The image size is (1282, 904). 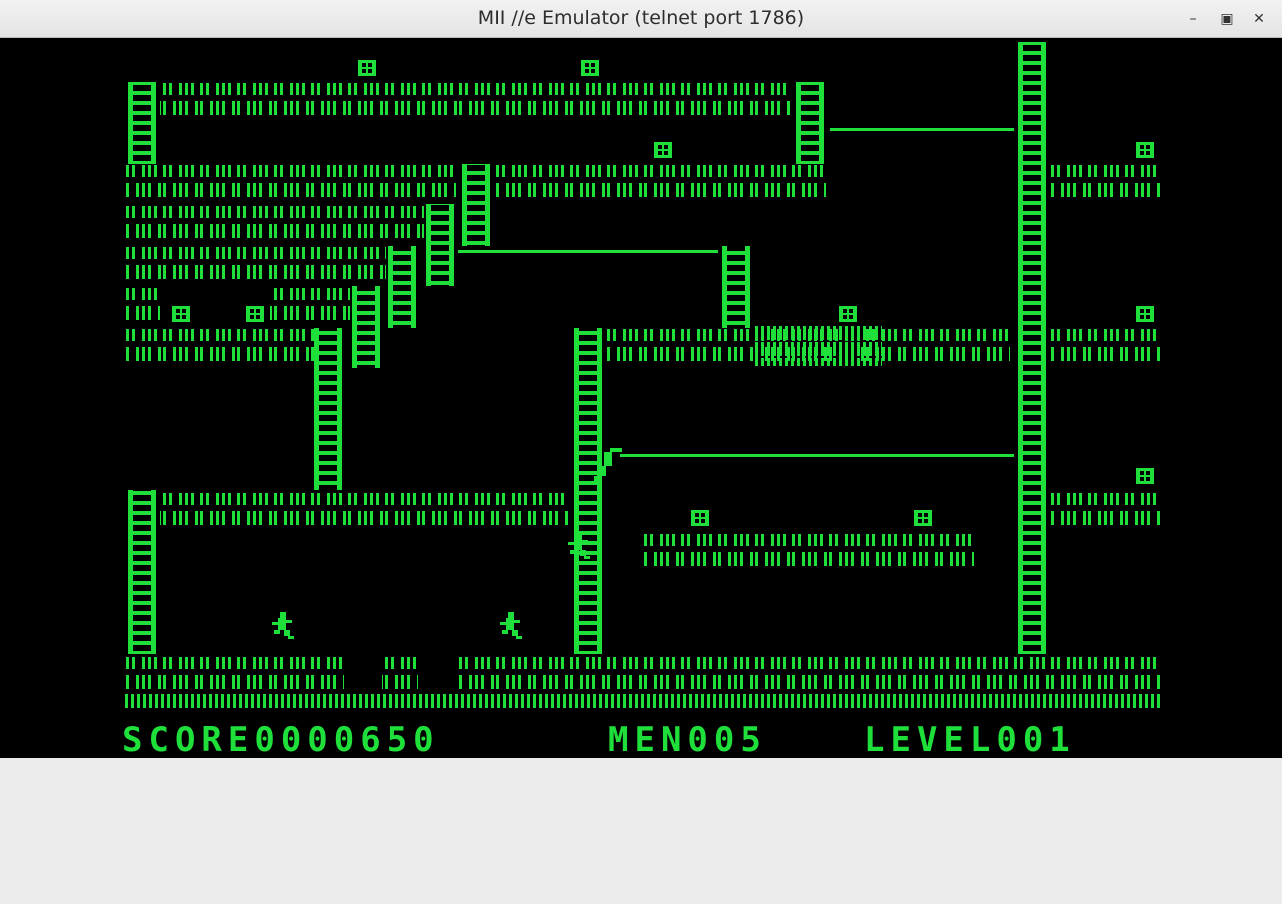 What do you see at coordinates (616, 450) in the screenshot?
I see `hang-arm` at bounding box center [616, 450].